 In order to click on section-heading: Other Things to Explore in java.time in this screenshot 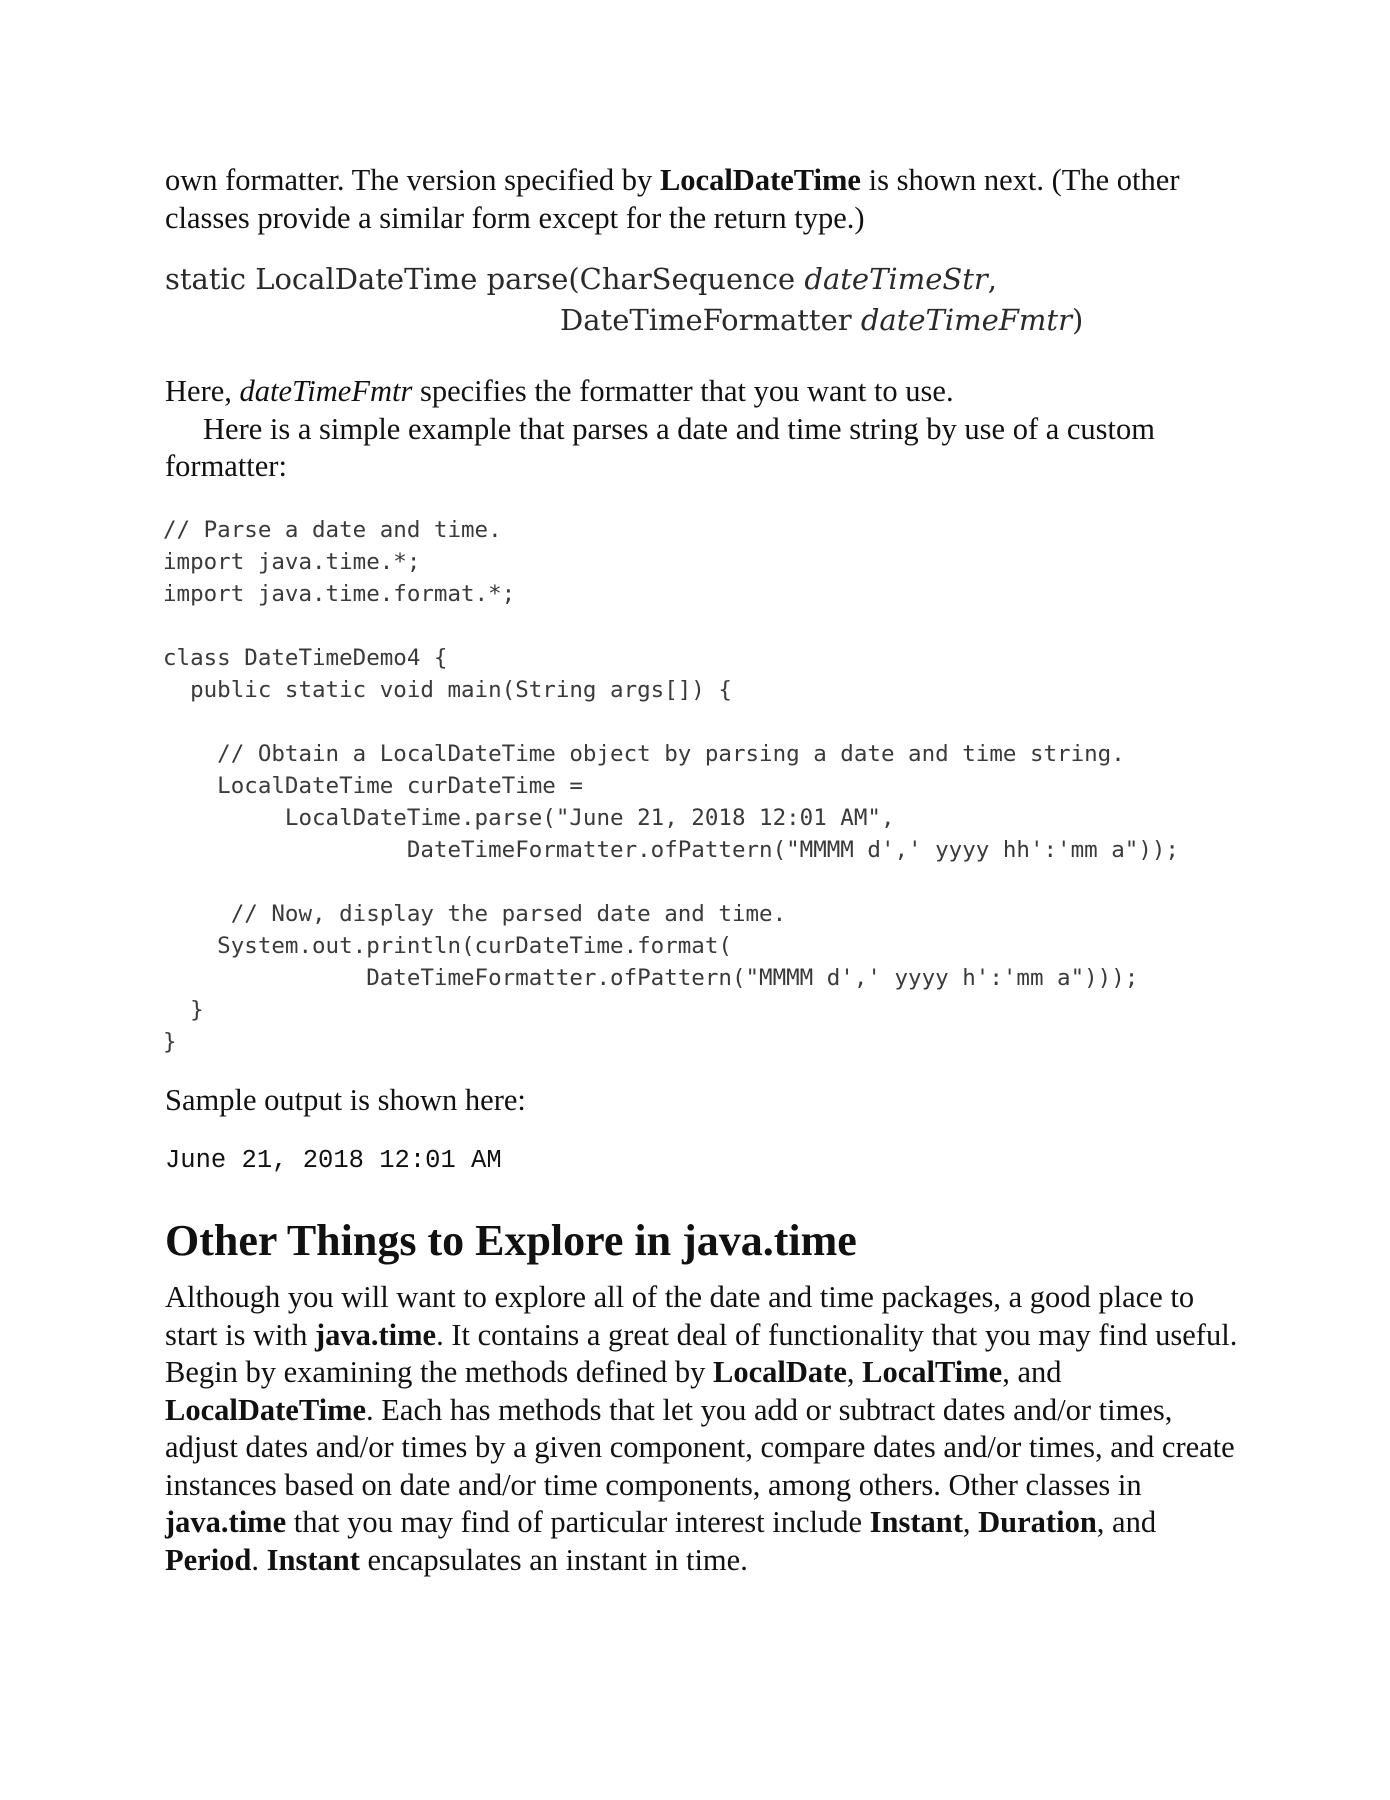, I will do `click(511, 1240)`.